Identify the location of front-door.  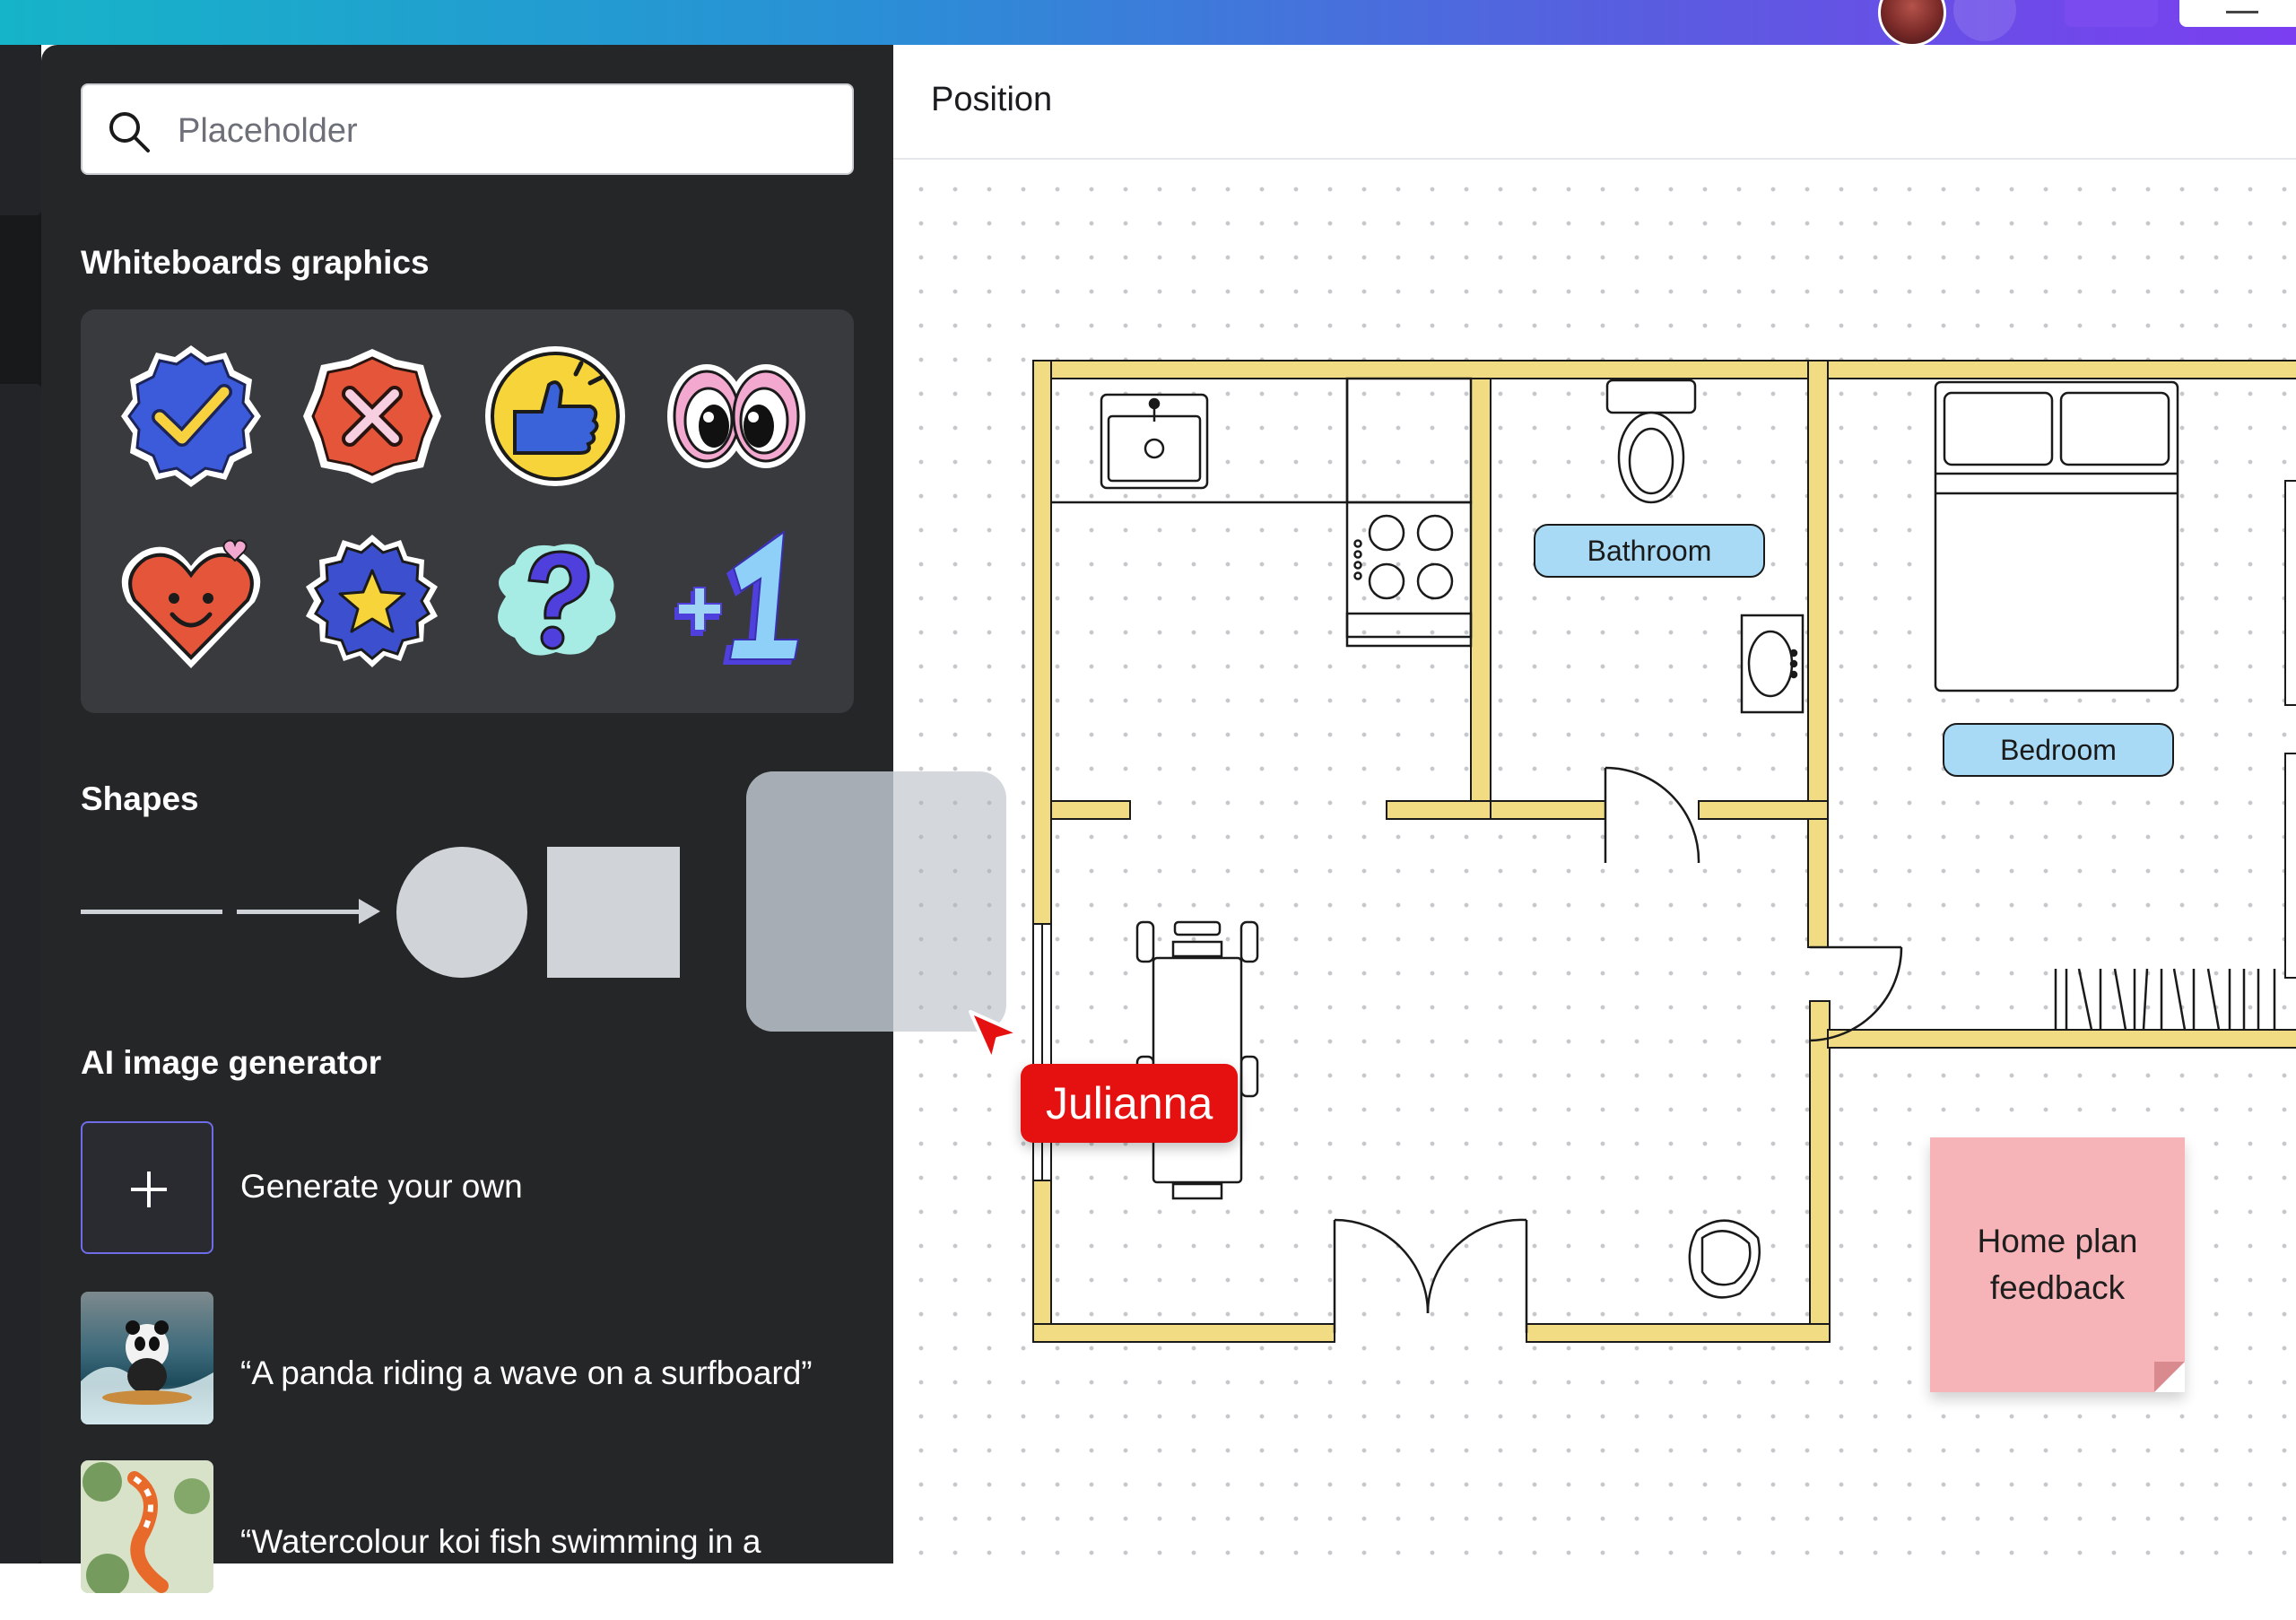
(1430, 1275).